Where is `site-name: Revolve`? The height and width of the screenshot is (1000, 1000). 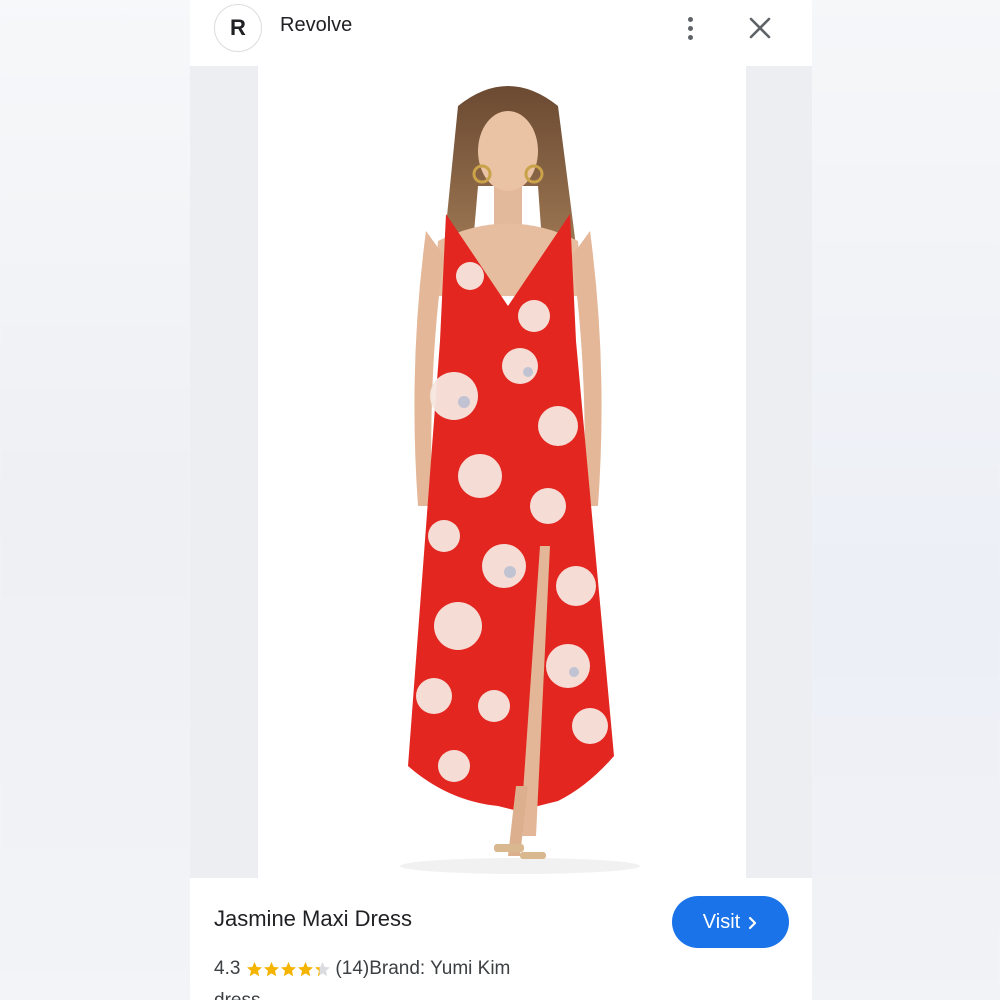 site-name: Revolve is located at coordinates (316, 25).